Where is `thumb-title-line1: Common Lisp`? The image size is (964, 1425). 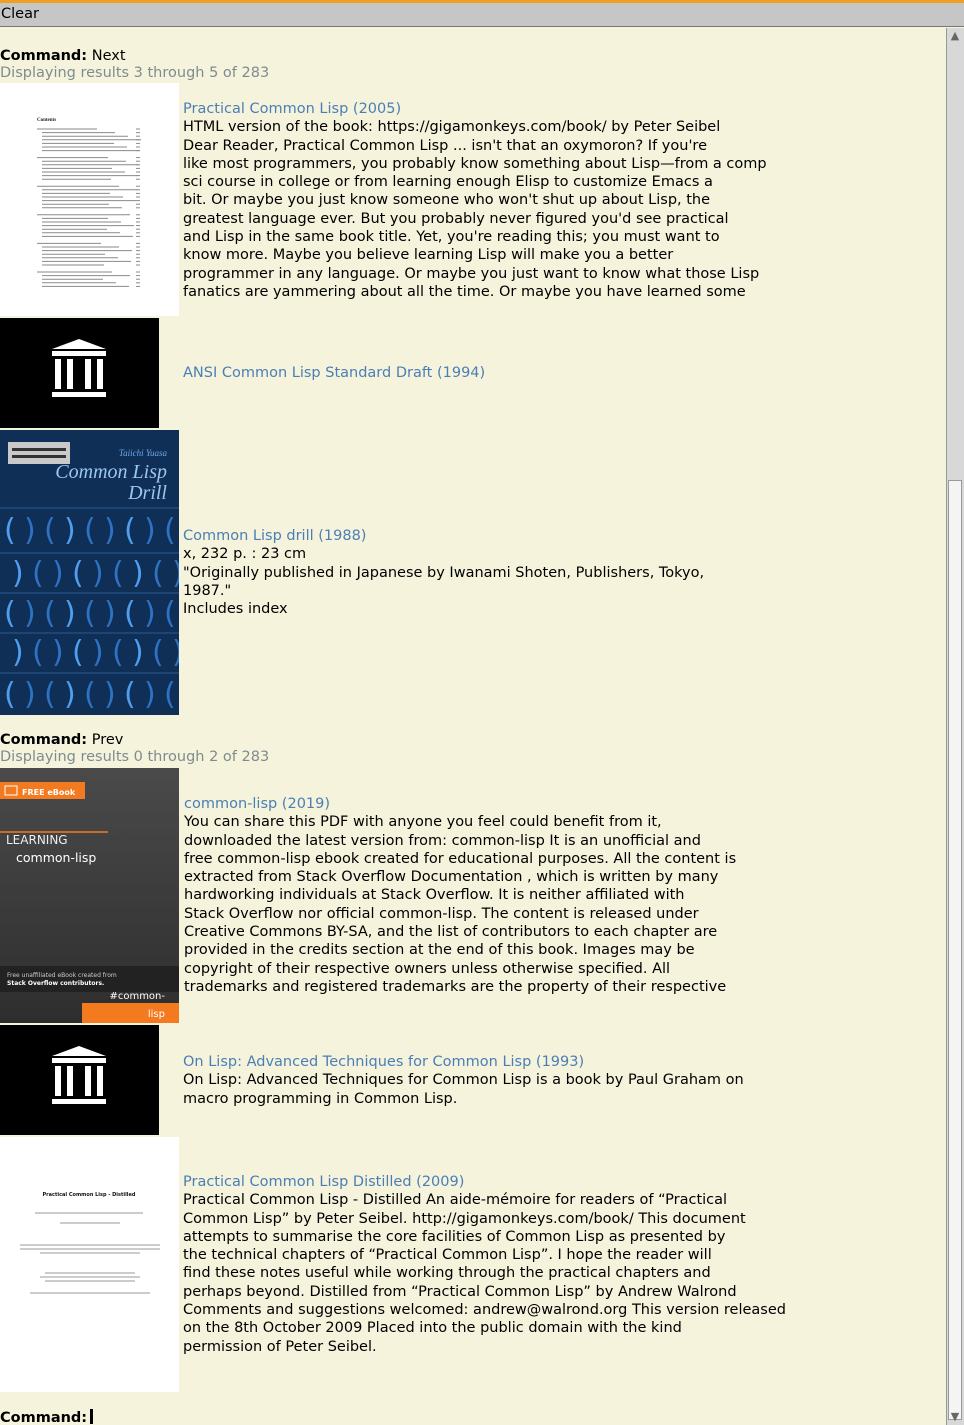 thumb-title-line1: Common Lisp is located at coordinates (111, 472).